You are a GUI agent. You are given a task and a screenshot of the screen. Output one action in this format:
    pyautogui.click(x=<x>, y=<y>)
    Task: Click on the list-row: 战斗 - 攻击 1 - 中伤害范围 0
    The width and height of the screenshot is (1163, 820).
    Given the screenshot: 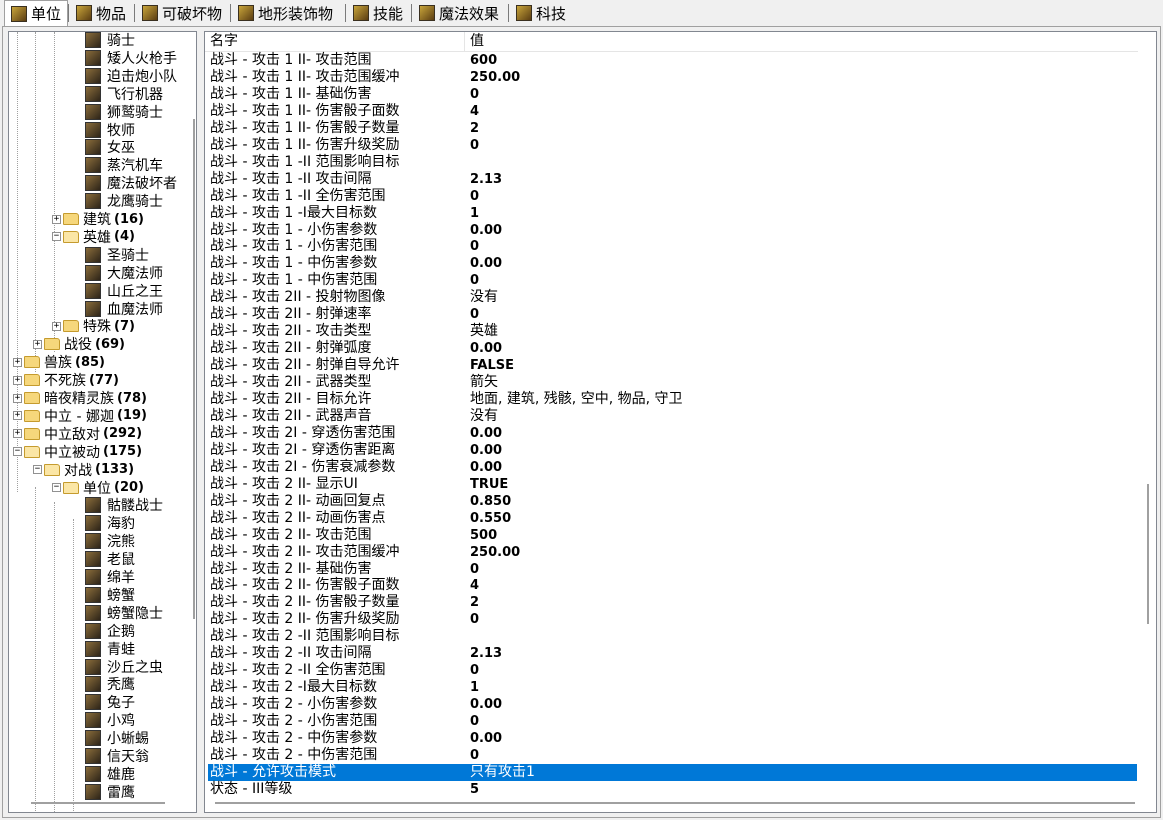 What is the action you would take?
    pyautogui.click(x=671, y=280)
    